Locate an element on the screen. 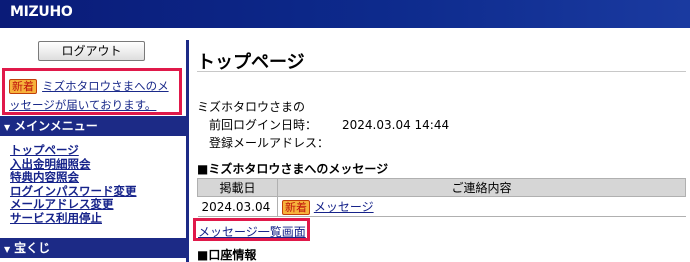 Image resolution: width=690 pixels, height=262 pixels. message-date: 2024.03.04 is located at coordinates (237, 206).